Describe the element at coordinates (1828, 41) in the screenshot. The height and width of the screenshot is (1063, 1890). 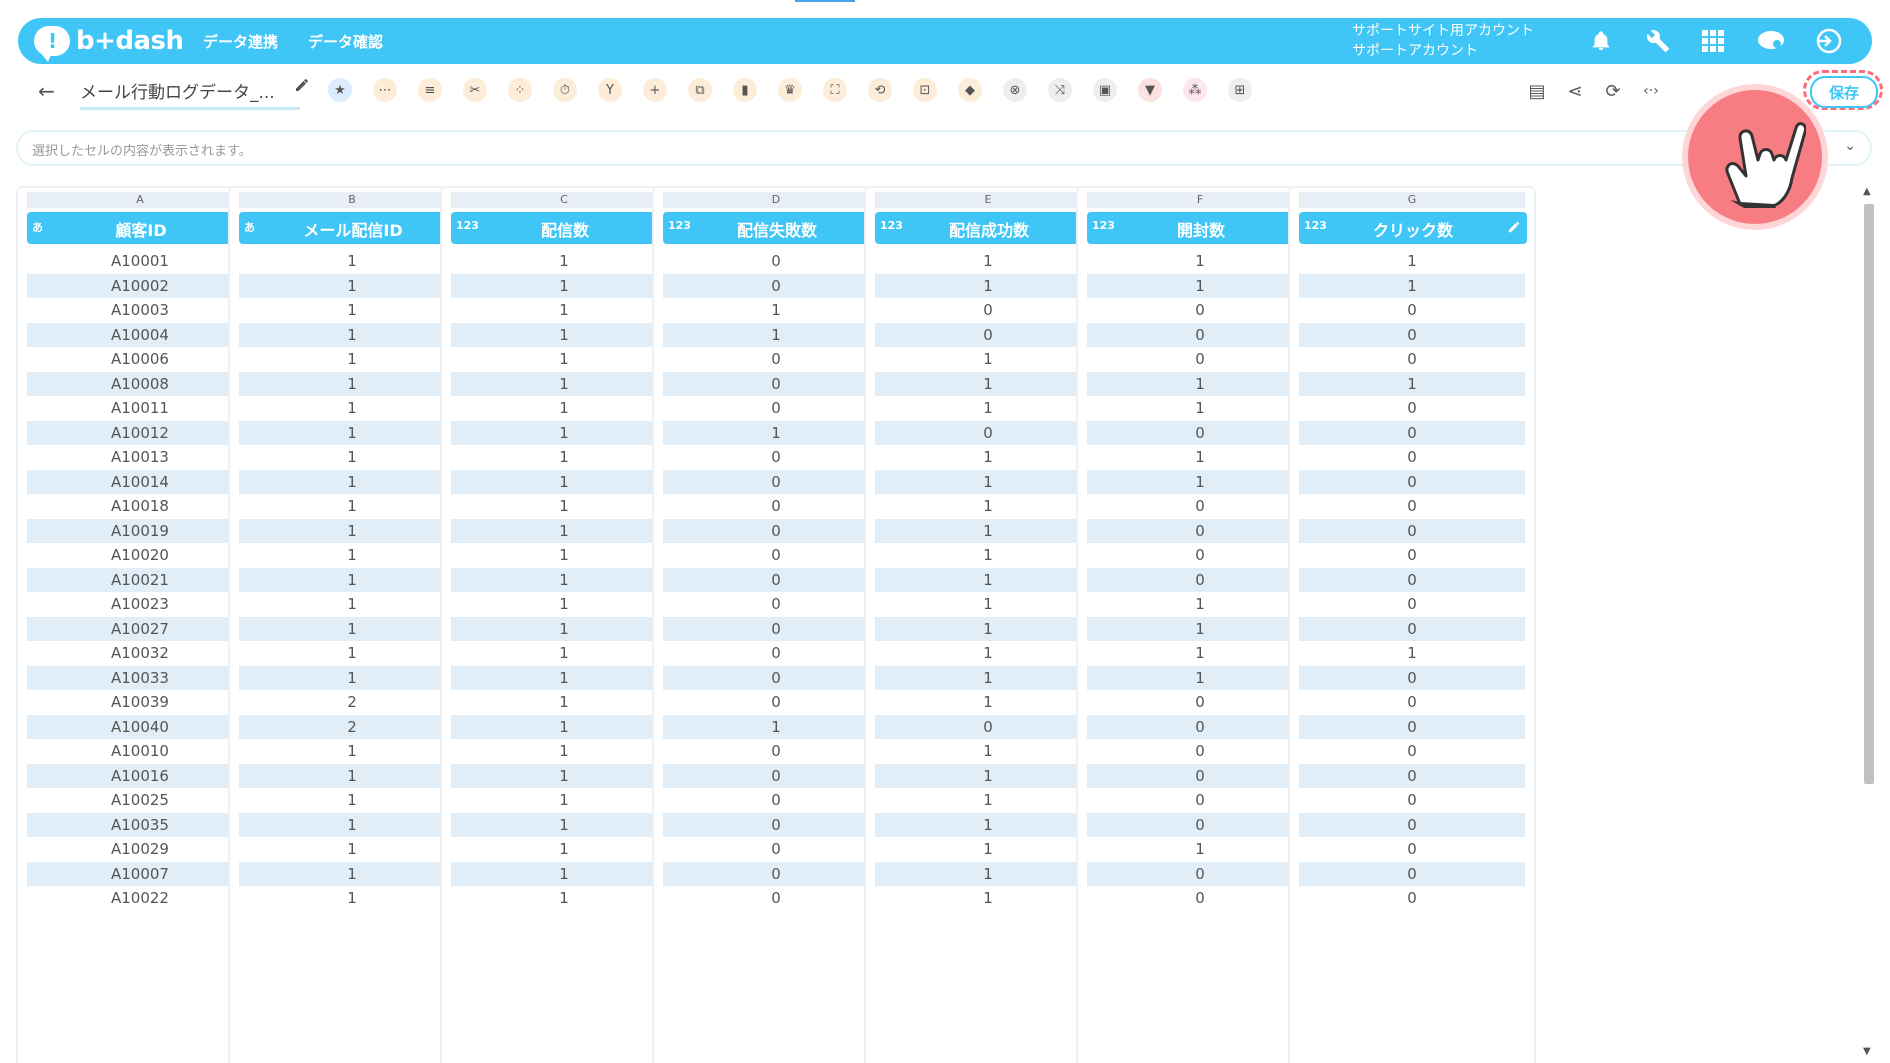
I see `logout-icon` at that location.